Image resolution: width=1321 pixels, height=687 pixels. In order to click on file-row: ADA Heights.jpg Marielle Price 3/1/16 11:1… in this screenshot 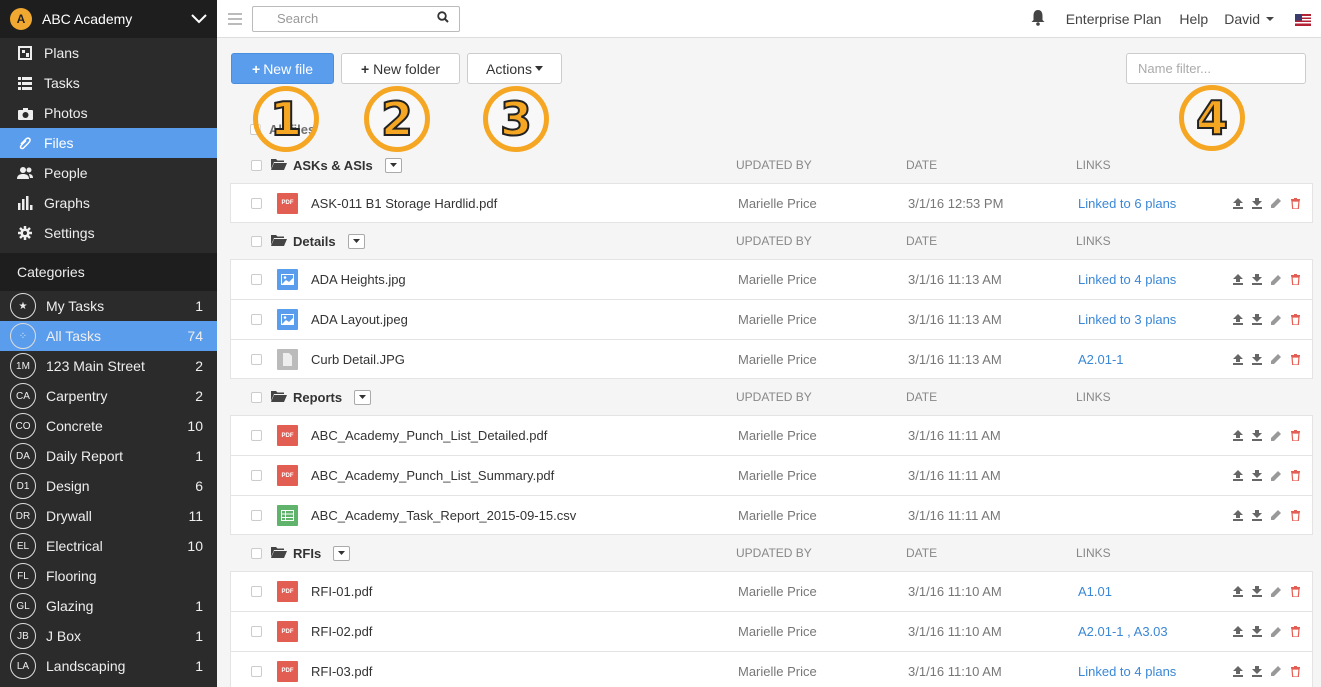, I will do `click(771, 279)`.